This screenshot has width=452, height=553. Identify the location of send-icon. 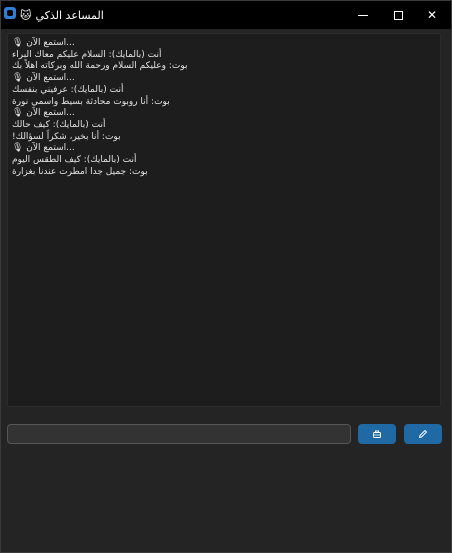
(377, 434).